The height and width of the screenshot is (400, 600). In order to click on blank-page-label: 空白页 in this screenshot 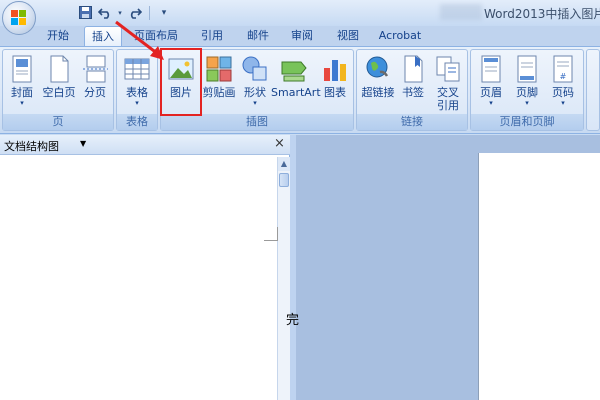, I will do `click(59, 92)`.